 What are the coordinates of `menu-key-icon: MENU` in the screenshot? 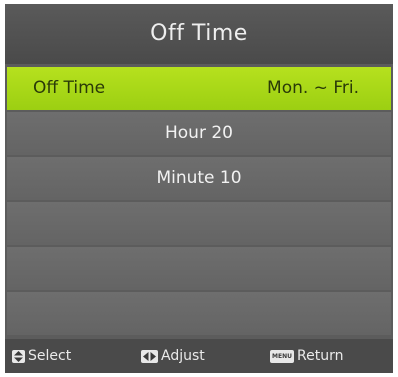 It's located at (282, 356).